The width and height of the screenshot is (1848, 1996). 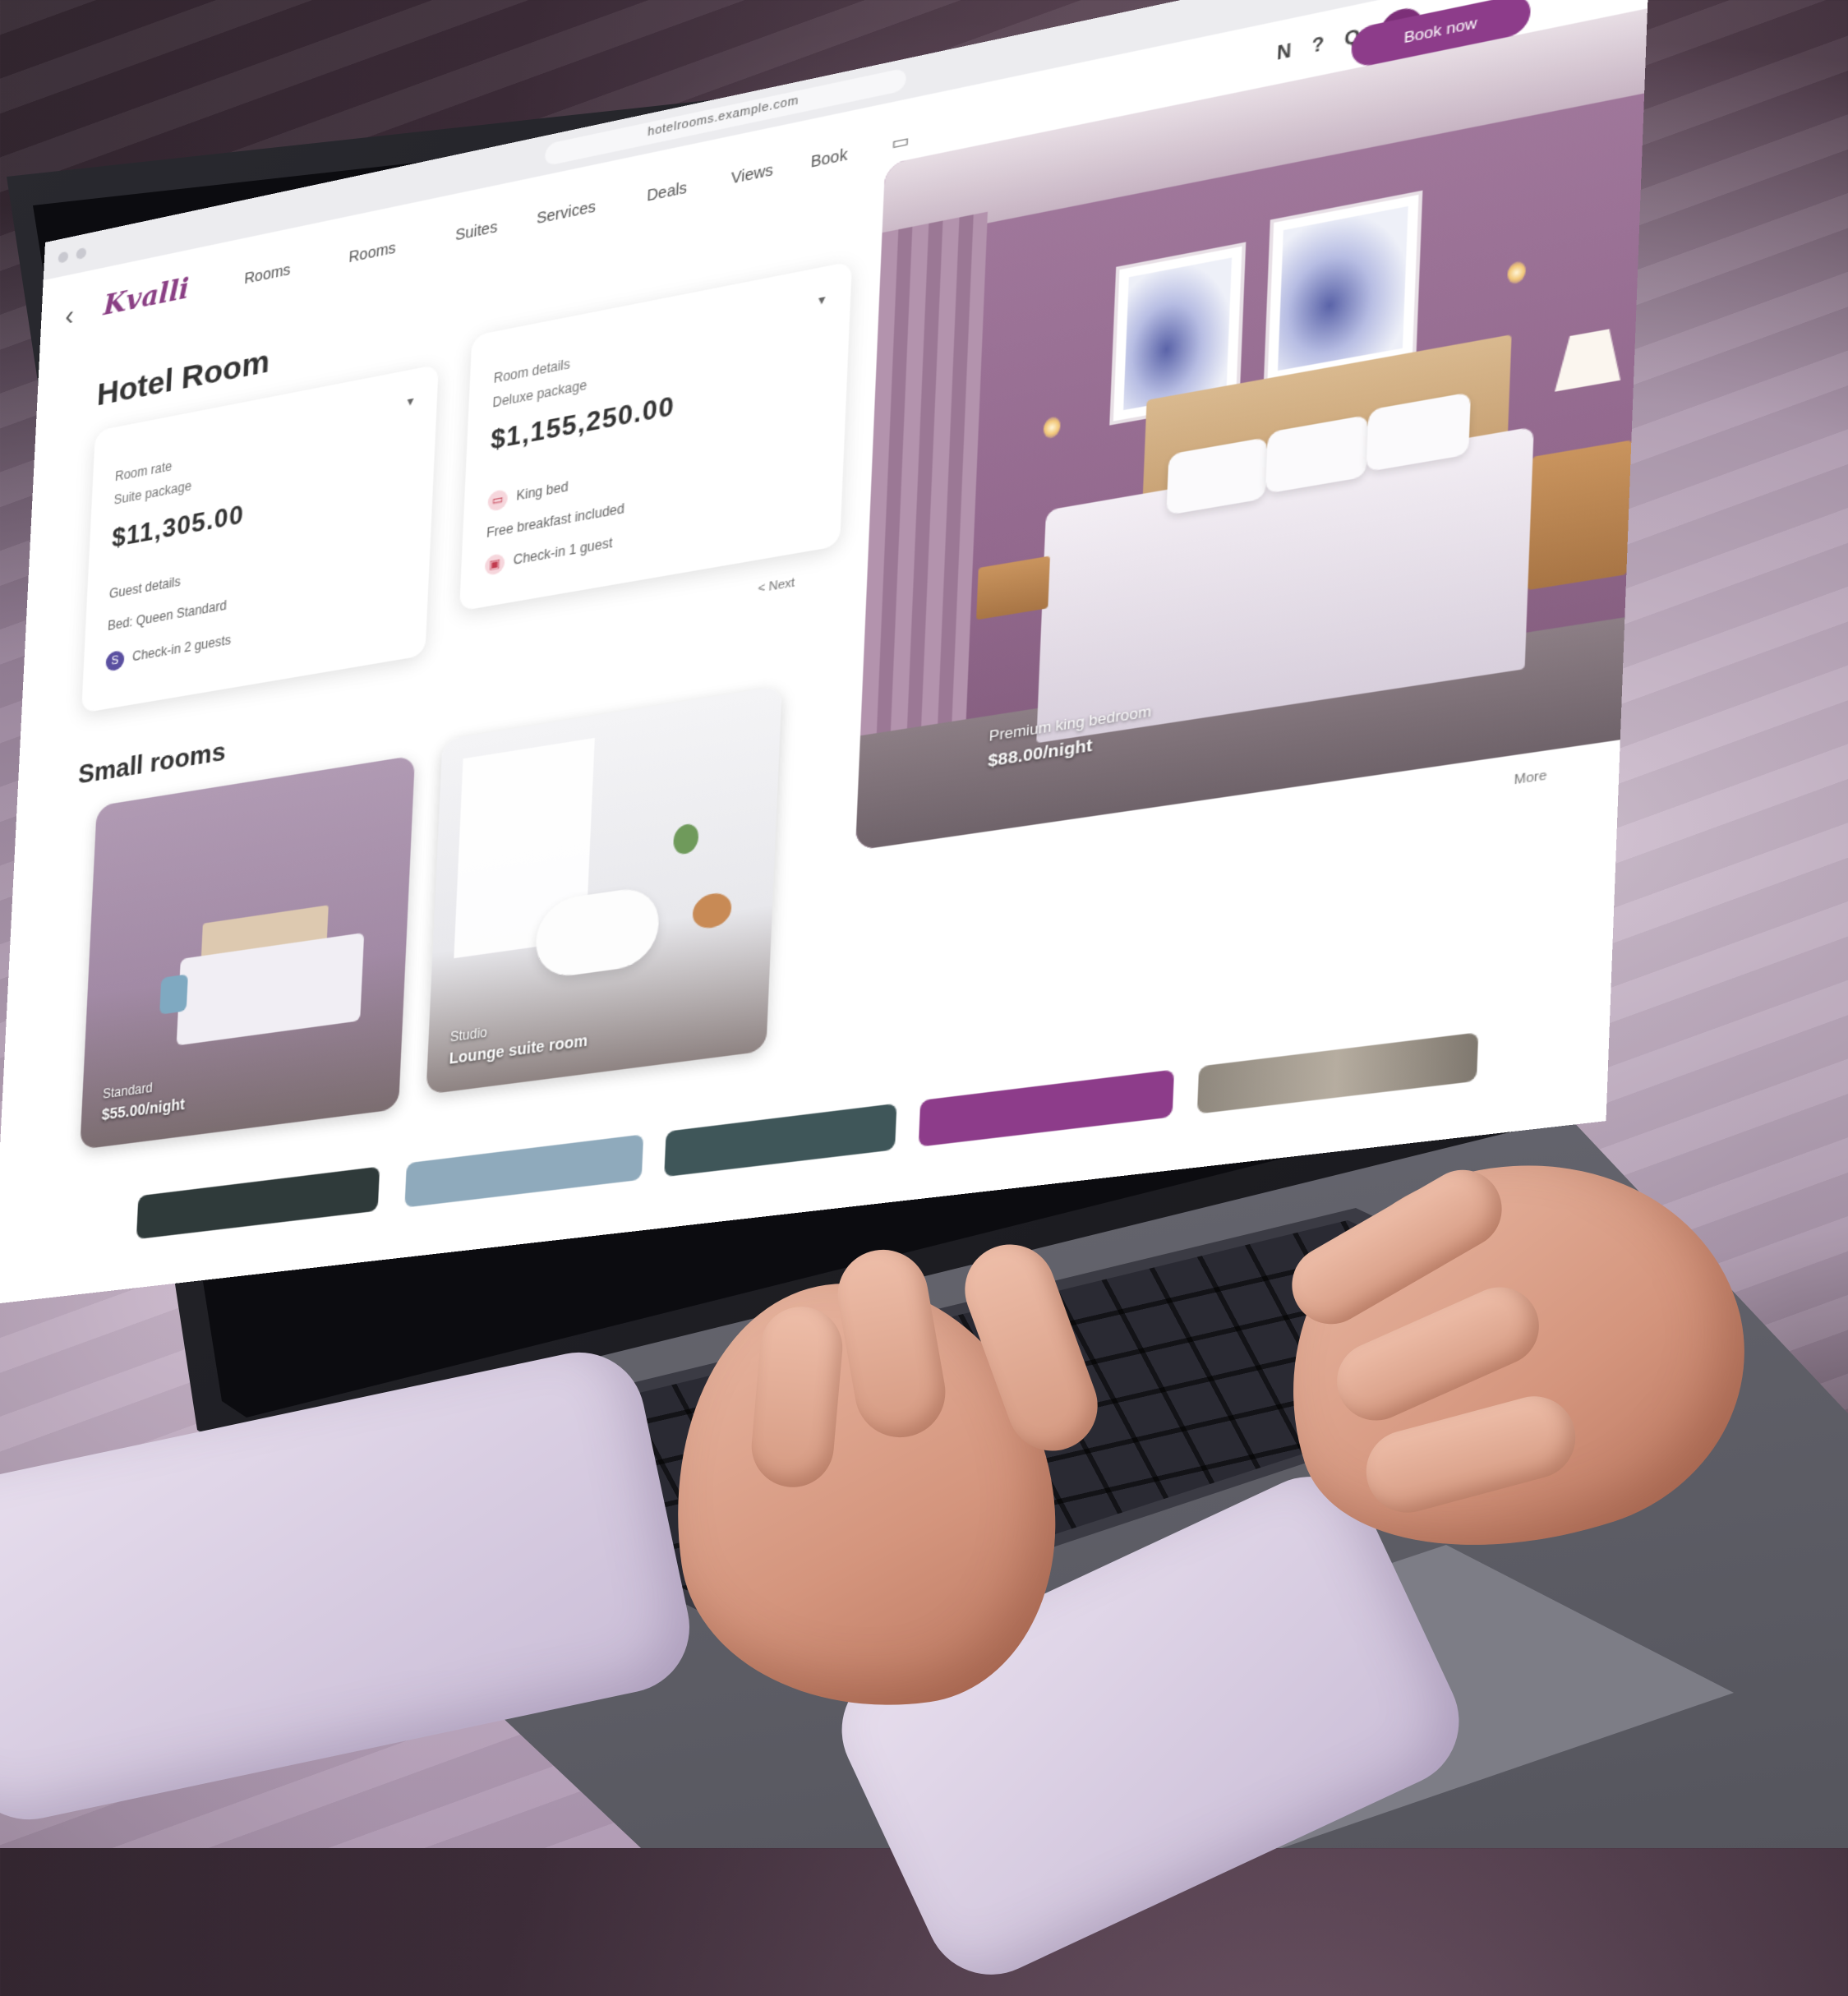 What do you see at coordinates (604, 890) in the screenshot?
I see `room-thumb-2: Studio Lounge suite room` at bounding box center [604, 890].